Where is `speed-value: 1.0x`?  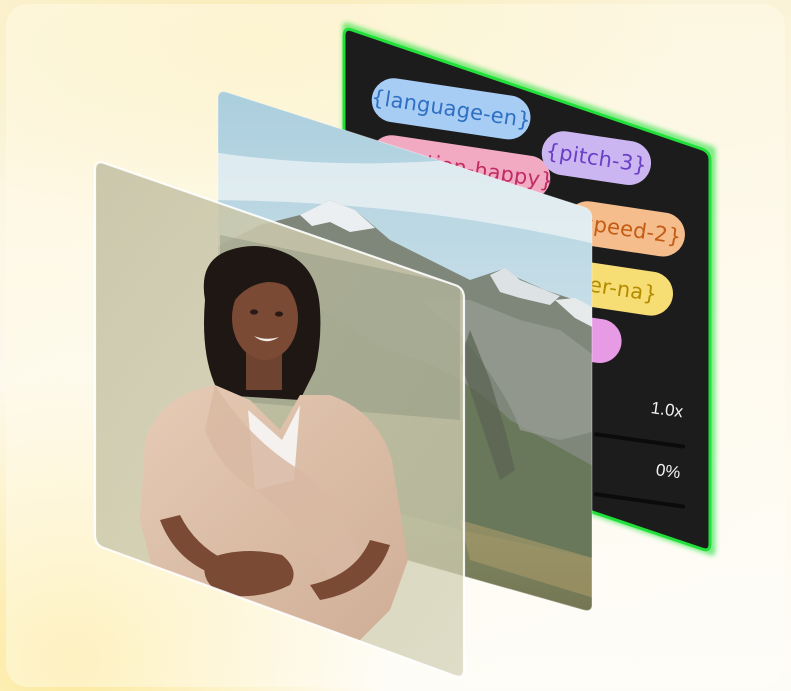 speed-value: 1.0x is located at coordinates (667, 410).